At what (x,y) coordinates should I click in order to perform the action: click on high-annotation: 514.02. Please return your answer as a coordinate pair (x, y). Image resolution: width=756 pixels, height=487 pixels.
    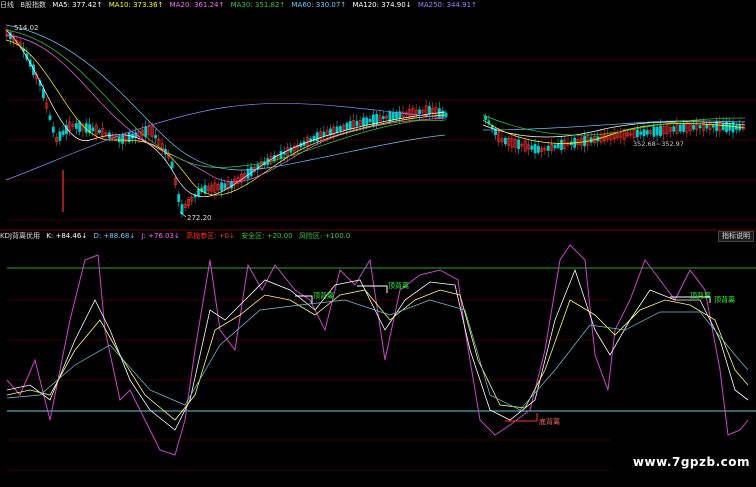
    Looking at the image, I should click on (26, 28).